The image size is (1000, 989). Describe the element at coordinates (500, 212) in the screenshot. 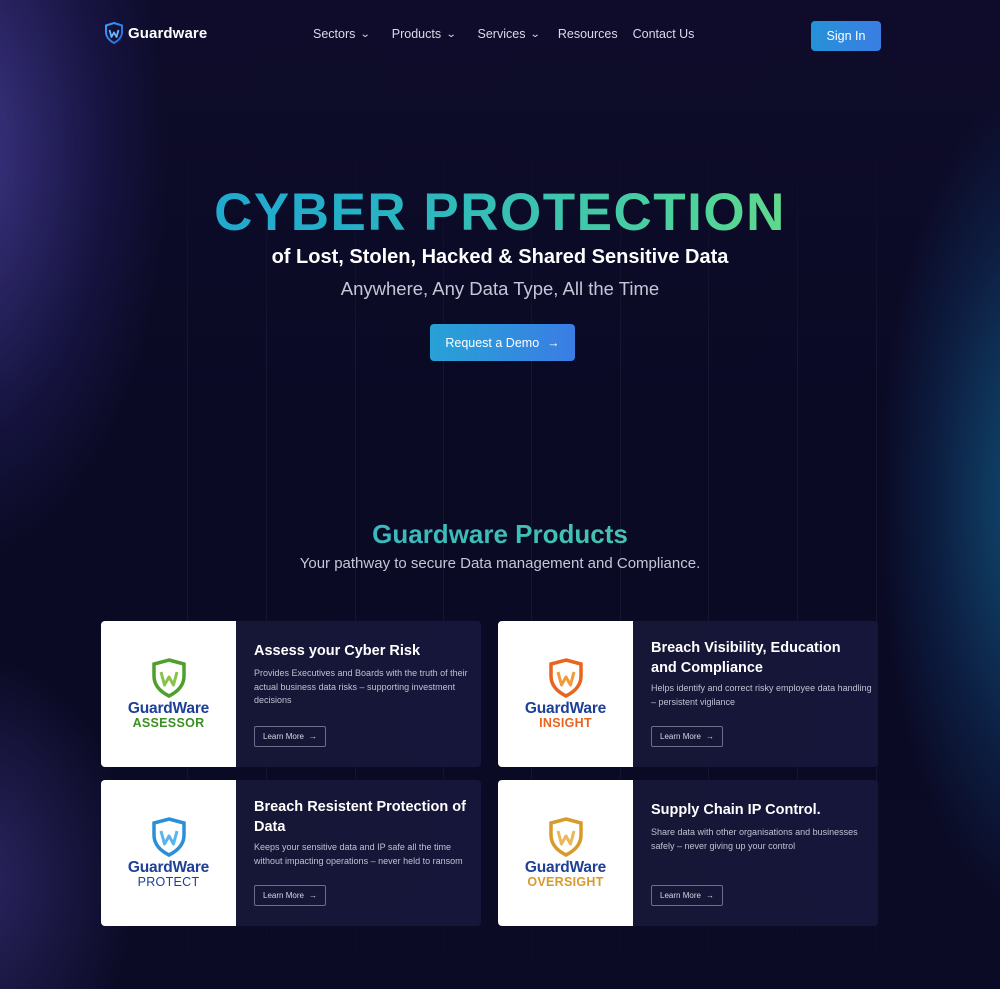

I see `hero-title: CYBER PROTECTION` at that location.